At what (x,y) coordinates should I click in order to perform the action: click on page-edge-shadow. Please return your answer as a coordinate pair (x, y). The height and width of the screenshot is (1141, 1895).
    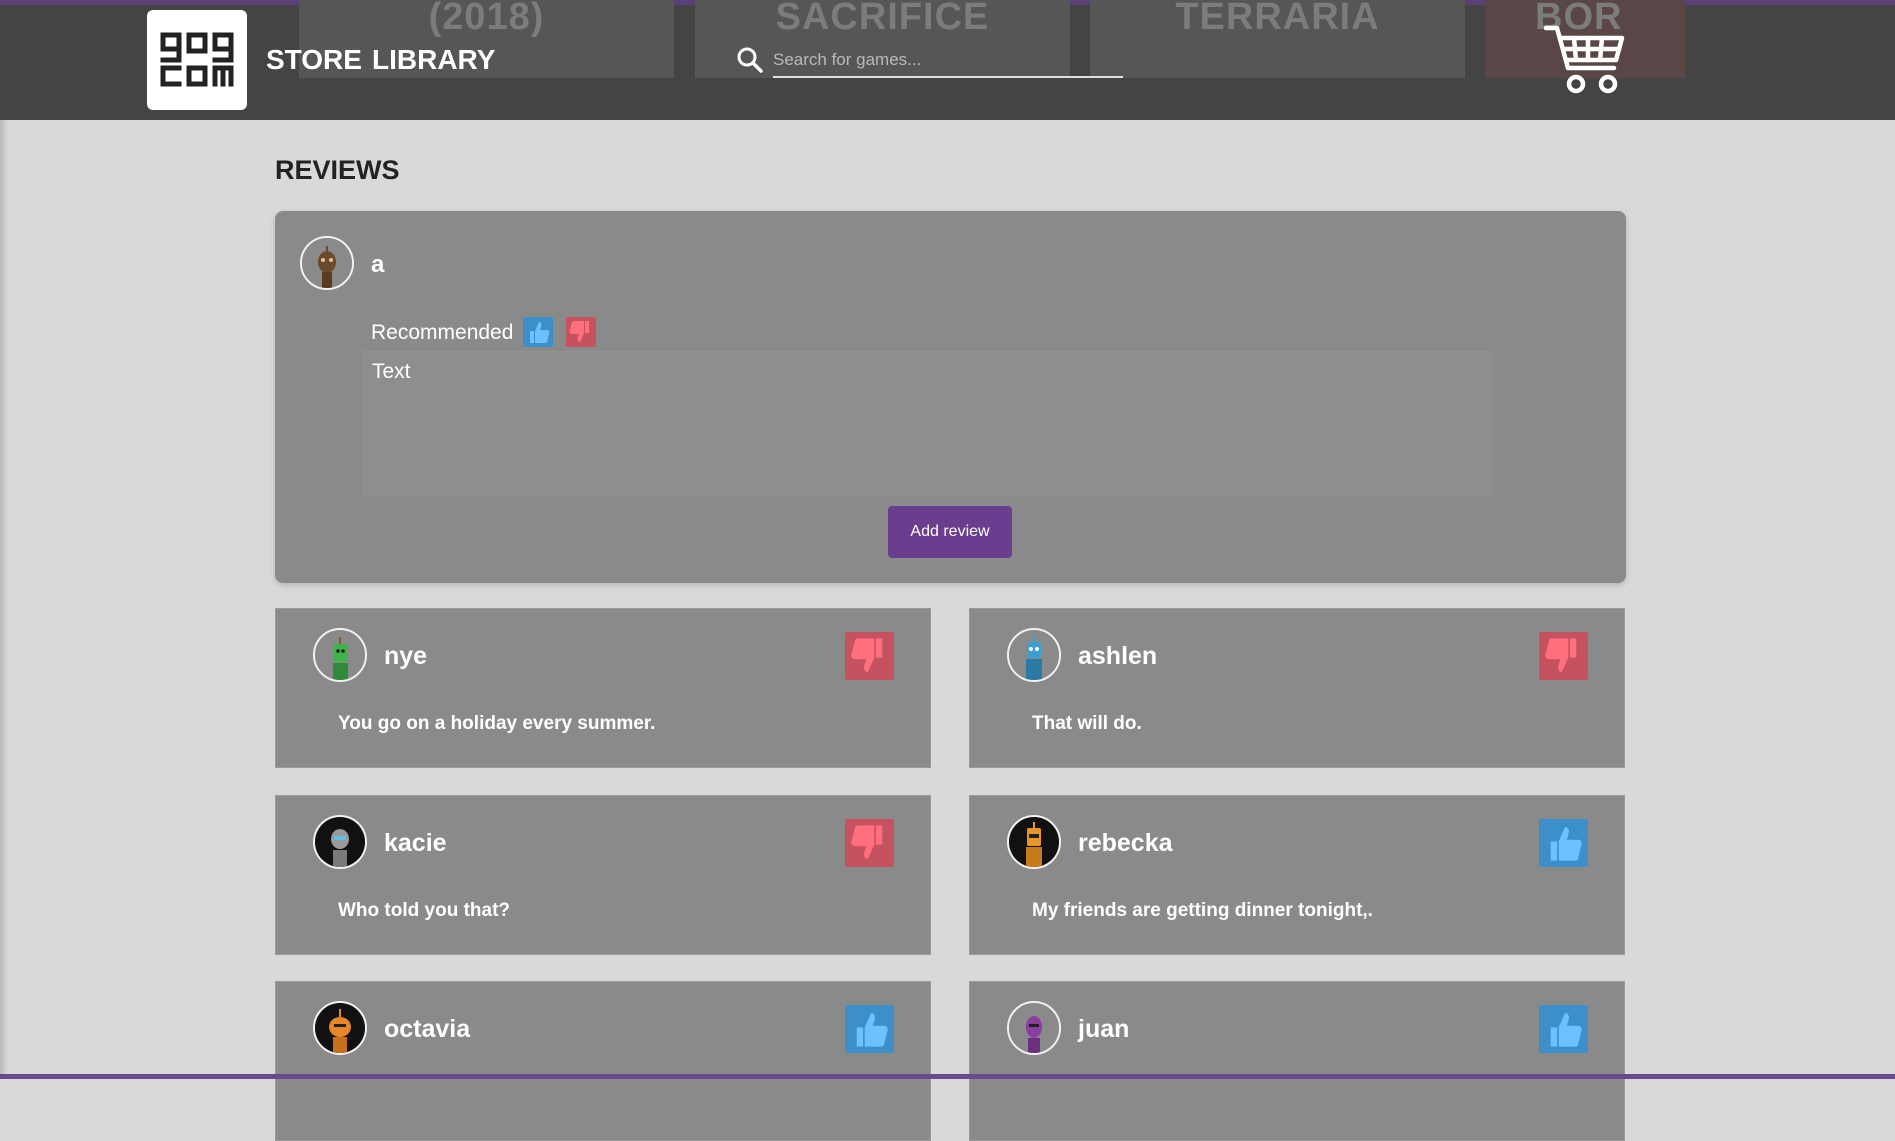
    Looking at the image, I should click on (4, 599).